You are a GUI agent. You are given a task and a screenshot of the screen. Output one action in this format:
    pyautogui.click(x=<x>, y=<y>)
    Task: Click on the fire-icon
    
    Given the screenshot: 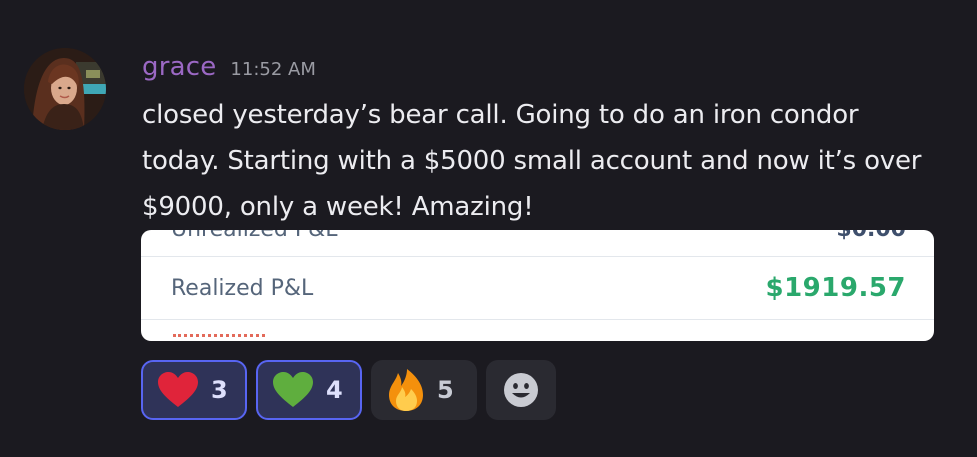 What is the action you would take?
    pyautogui.click(x=406, y=390)
    